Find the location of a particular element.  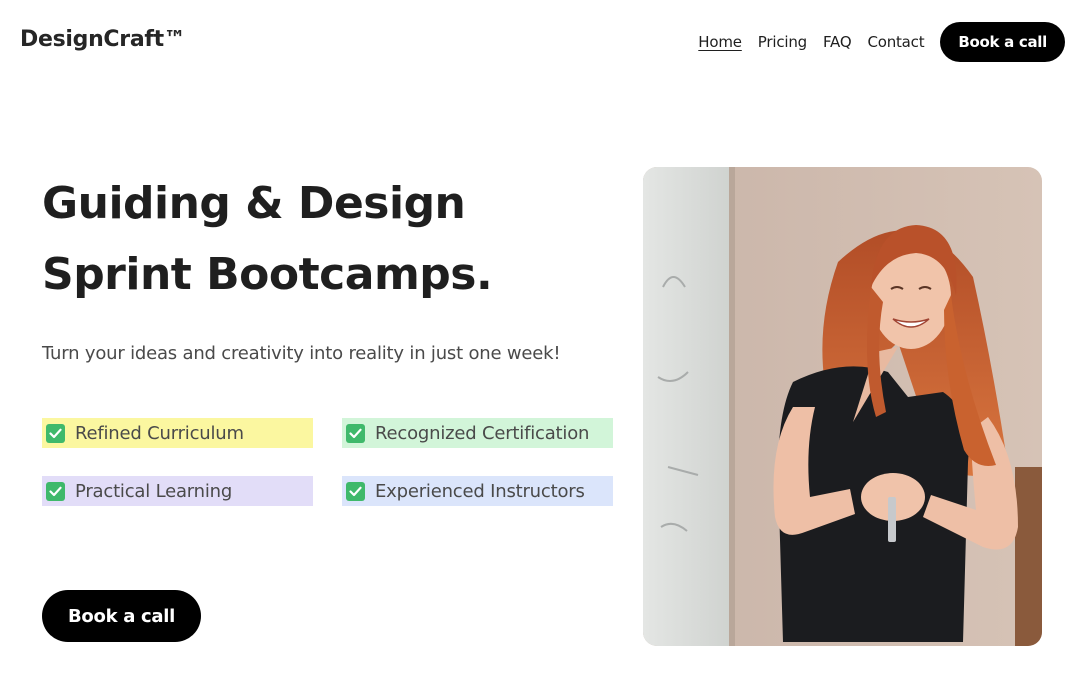

feature-experienced-instructors: Experienced Instructors is located at coordinates (477, 491).